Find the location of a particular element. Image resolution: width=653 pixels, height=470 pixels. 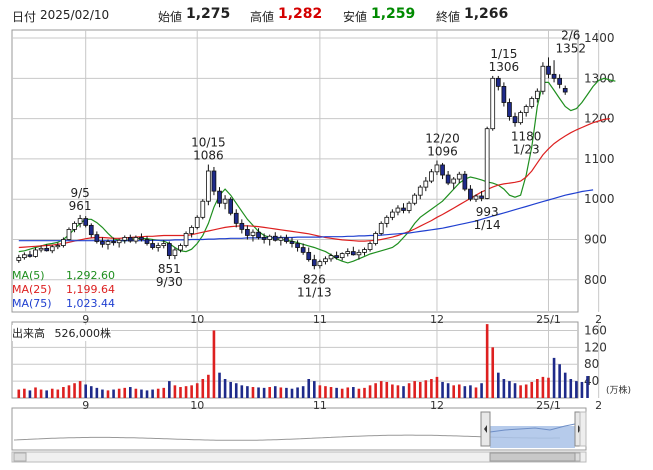

volume-x-tick-label: 11 is located at coordinates (320, 405).